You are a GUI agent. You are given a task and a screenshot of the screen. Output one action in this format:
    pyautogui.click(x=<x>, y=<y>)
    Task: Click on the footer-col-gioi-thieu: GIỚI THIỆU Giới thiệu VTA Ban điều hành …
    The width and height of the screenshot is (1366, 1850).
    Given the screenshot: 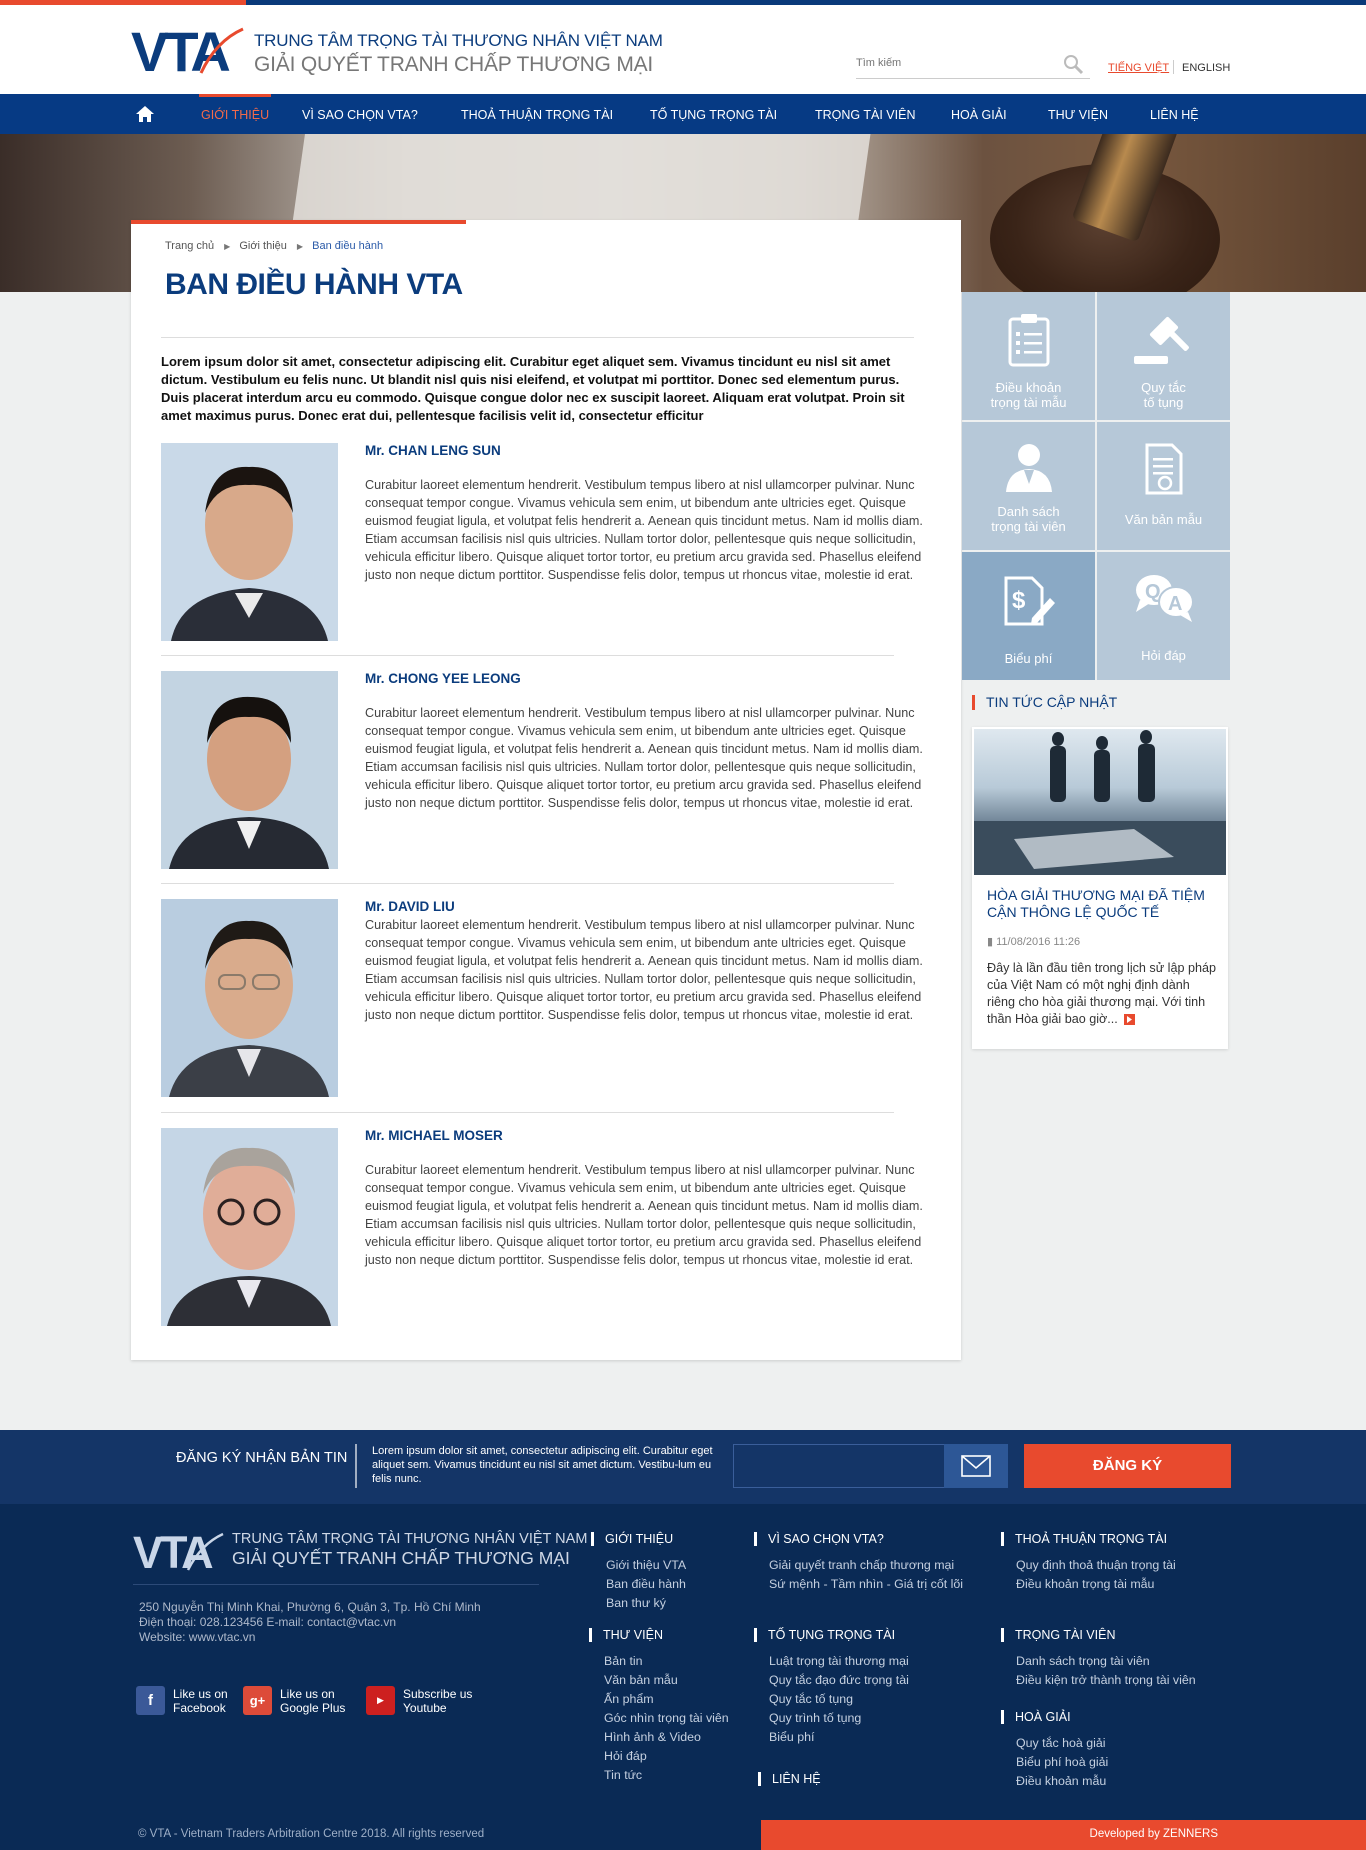 What is the action you would take?
    pyautogui.click(x=638, y=1572)
    